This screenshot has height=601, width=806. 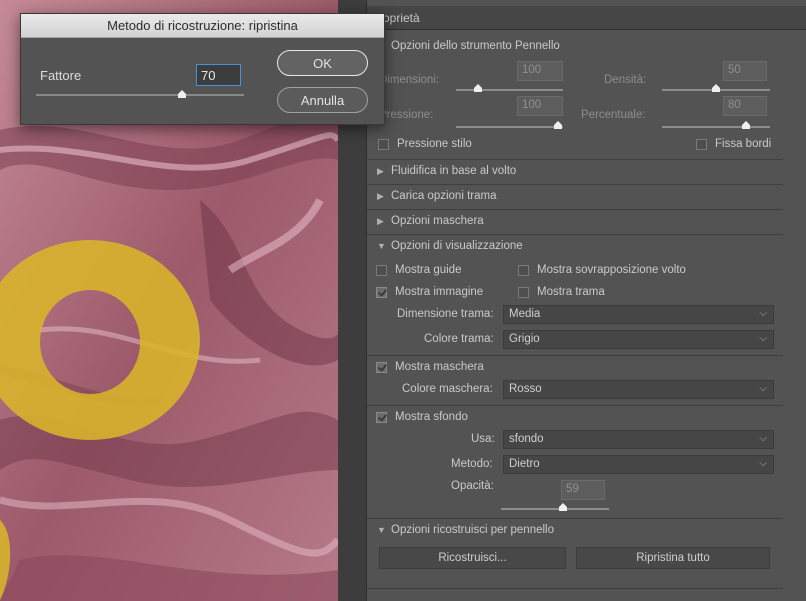 What do you see at coordinates (745, 106) in the screenshot?
I see `rate-field: 80` at bounding box center [745, 106].